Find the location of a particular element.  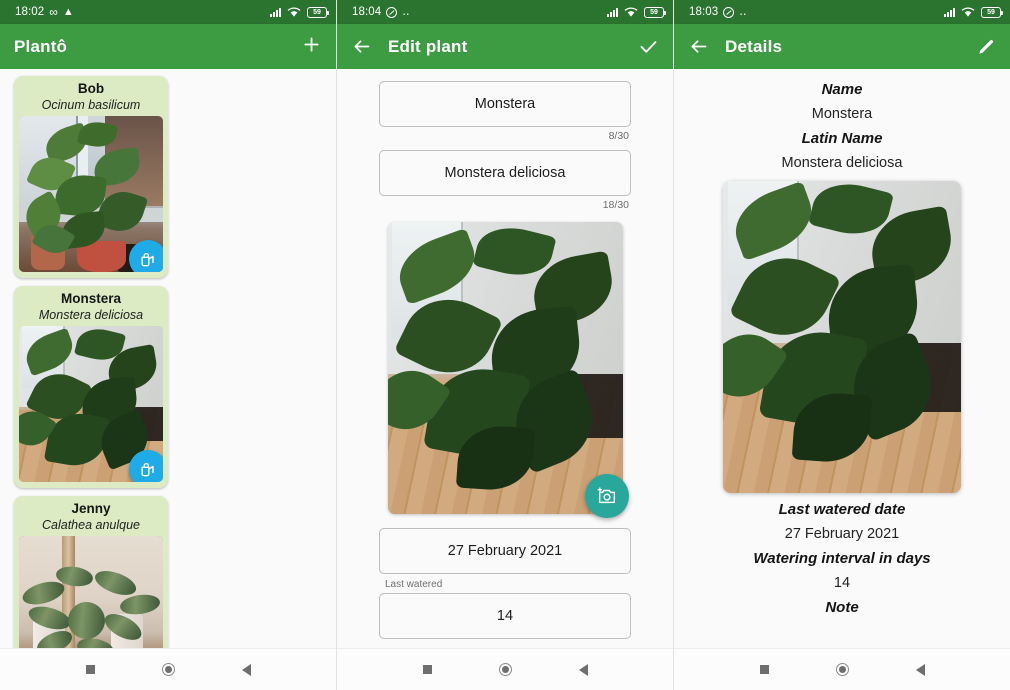

note-label: Note is located at coordinates (842, 607).